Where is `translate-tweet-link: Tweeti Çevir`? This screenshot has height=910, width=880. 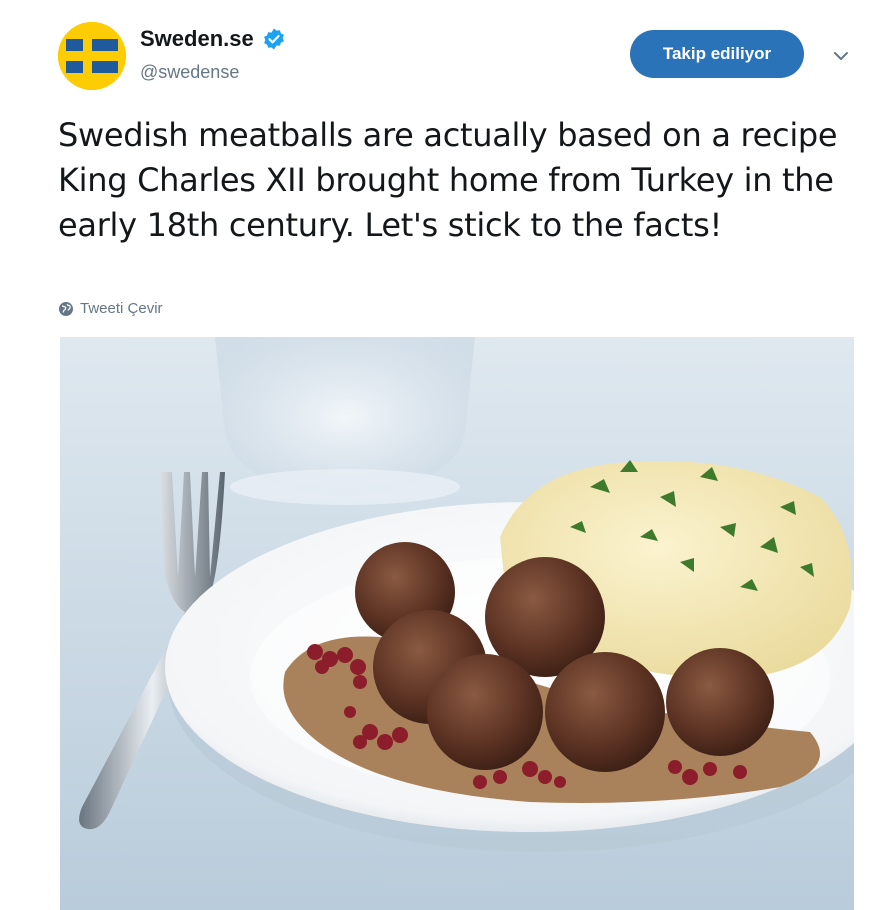 translate-tweet-link: Tweeti Çevir is located at coordinates (110, 308).